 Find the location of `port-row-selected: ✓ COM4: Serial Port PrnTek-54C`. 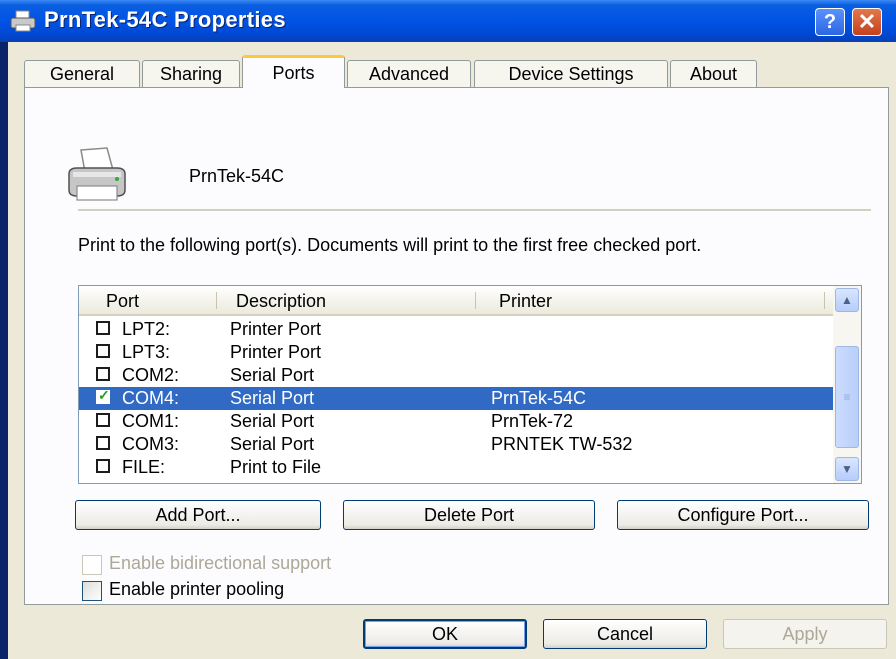

port-row-selected: ✓ COM4: Serial Port PrnTek-54C is located at coordinates (456, 398).